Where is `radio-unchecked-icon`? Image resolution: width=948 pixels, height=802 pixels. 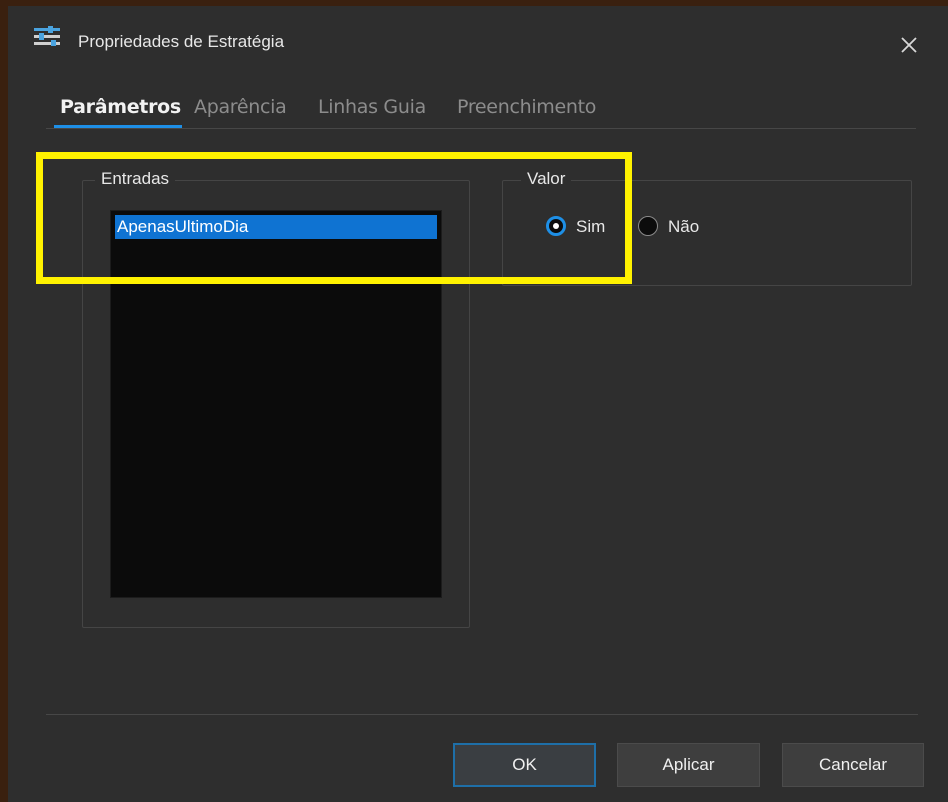 radio-unchecked-icon is located at coordinates (648, 226).